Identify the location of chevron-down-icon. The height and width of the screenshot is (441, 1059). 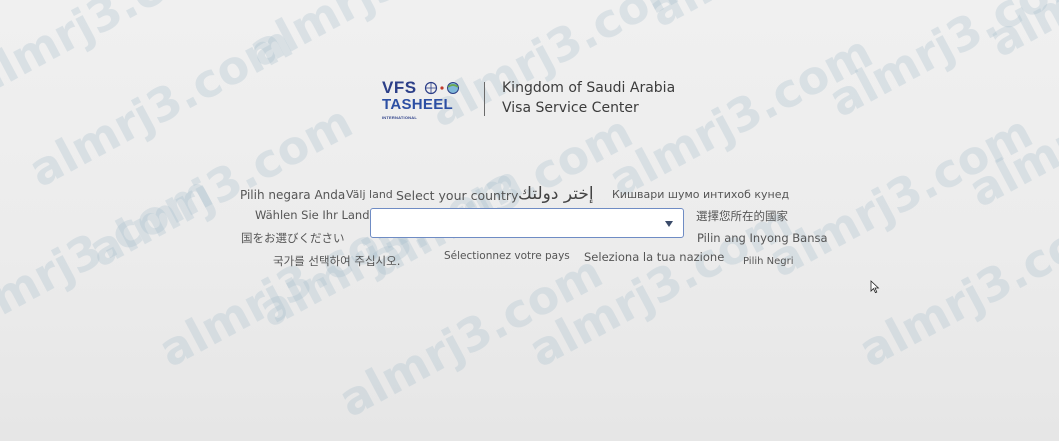
(669, 224).